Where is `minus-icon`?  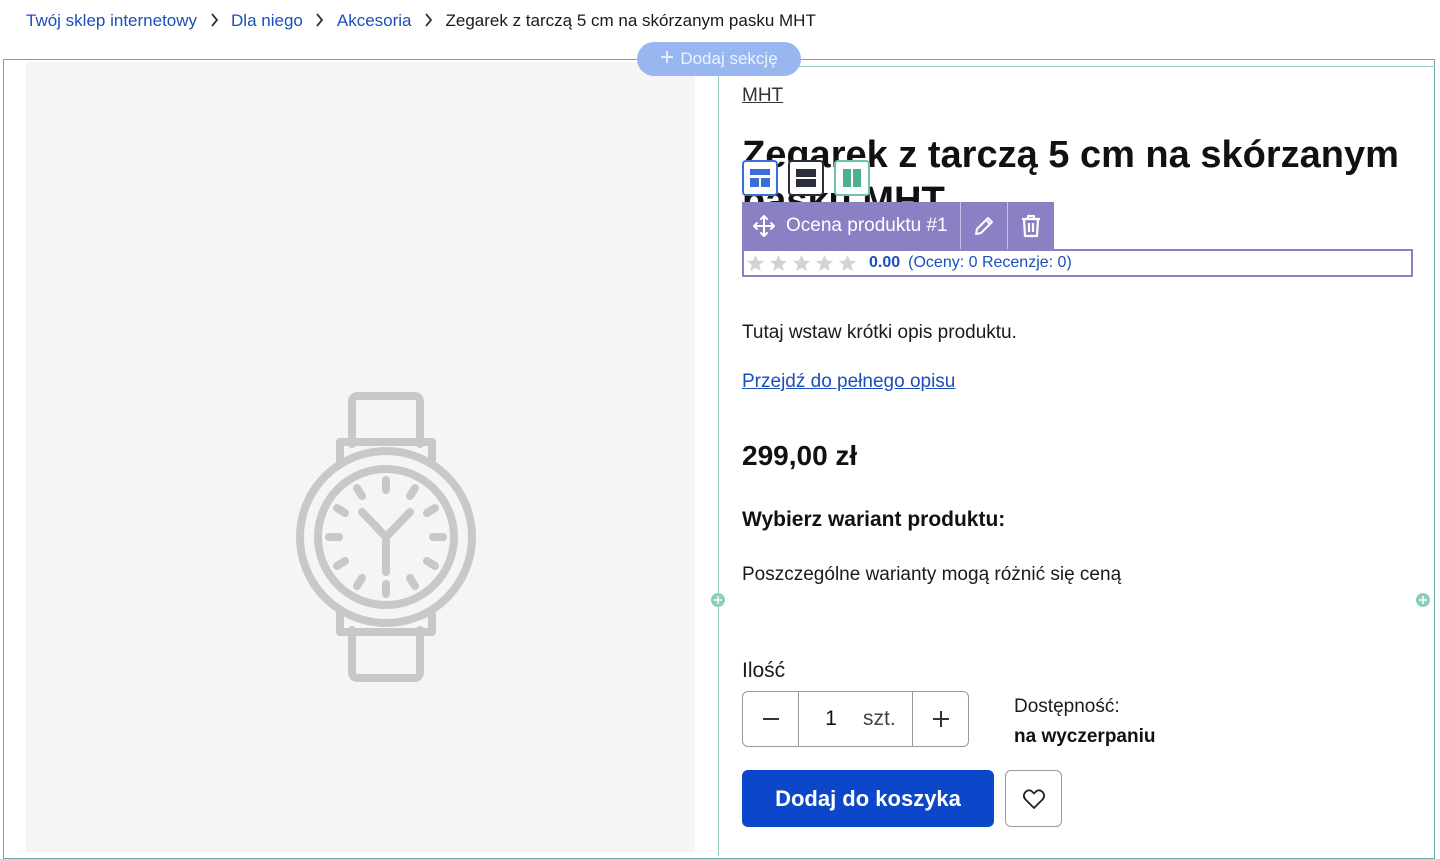 minus-icon is located at coordinates (770, 719).